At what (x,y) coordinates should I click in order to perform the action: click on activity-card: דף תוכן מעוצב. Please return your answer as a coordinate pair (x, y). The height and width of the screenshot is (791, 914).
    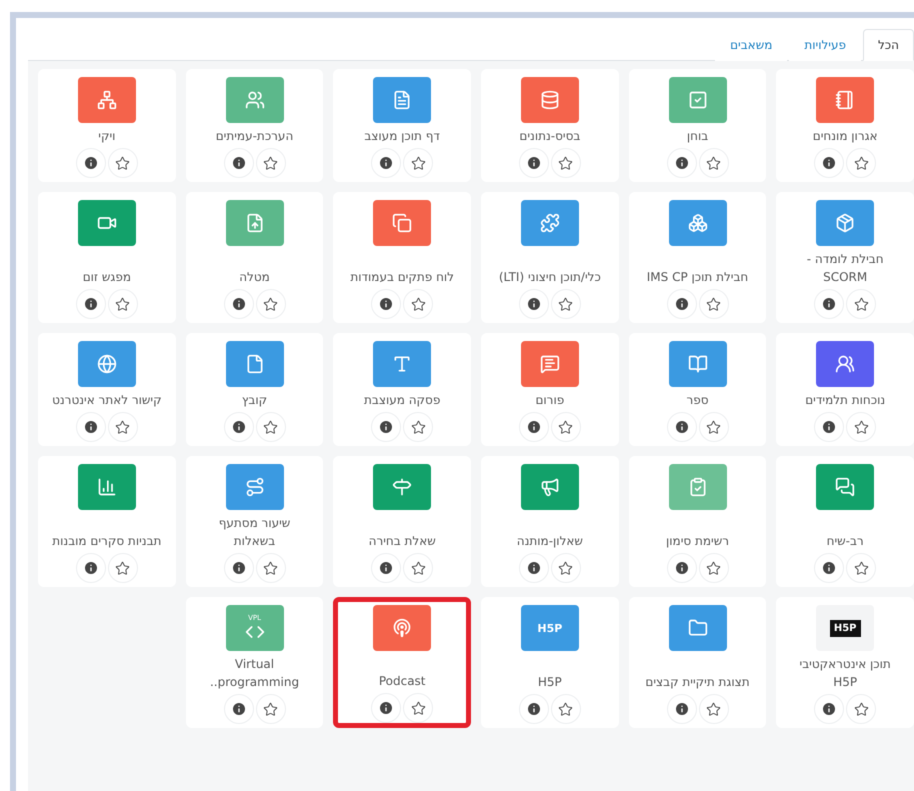
    Looking at the image, I should click on (402, 125).